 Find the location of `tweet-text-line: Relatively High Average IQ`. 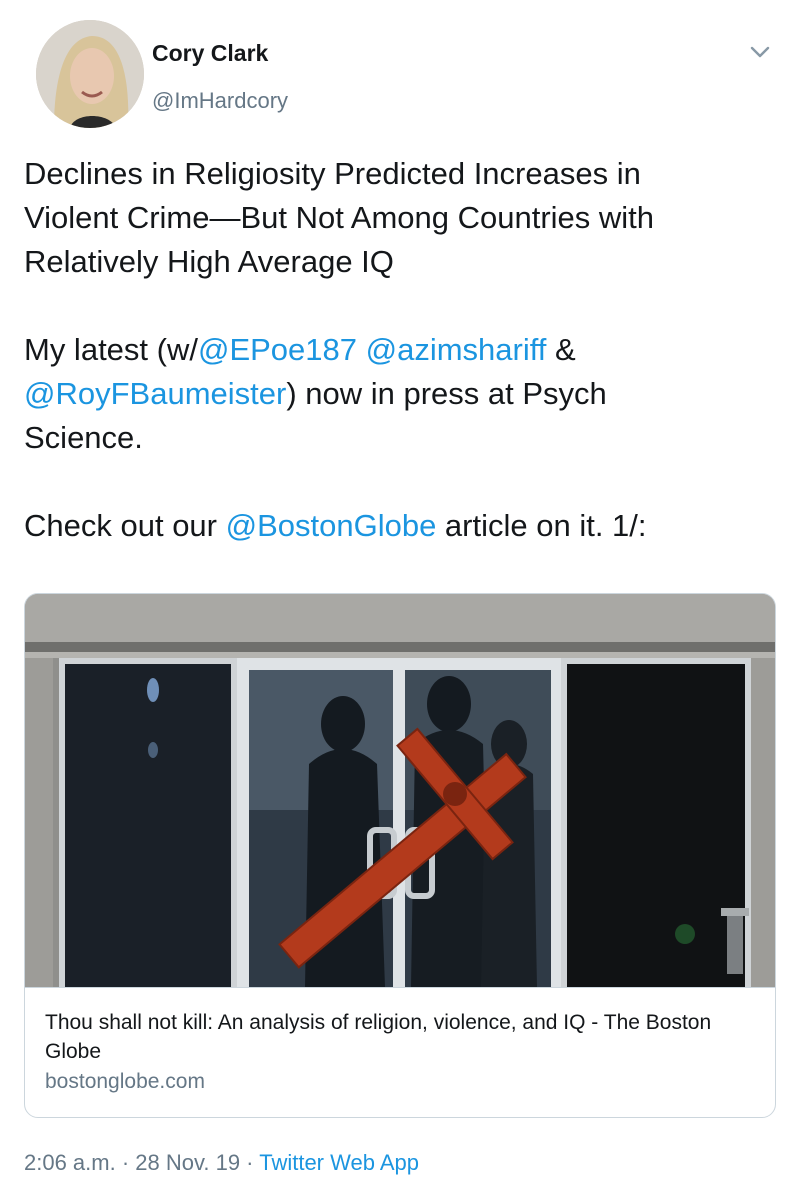

tweet-text-line: Relatively High Average IQ is located at coordinates (209, 261).